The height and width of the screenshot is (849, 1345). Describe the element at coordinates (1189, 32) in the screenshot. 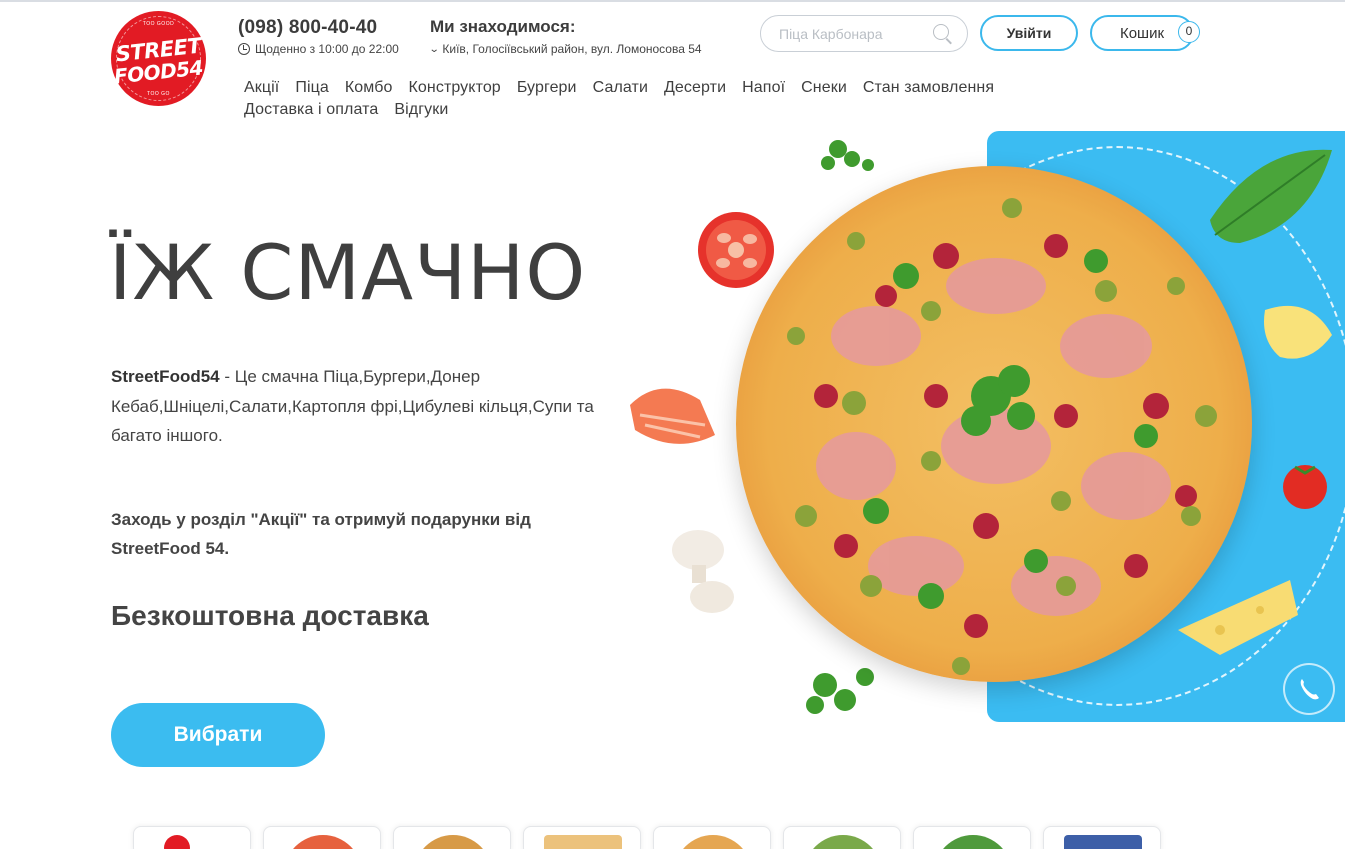

I see `cart-count-badge: 0` at that location.